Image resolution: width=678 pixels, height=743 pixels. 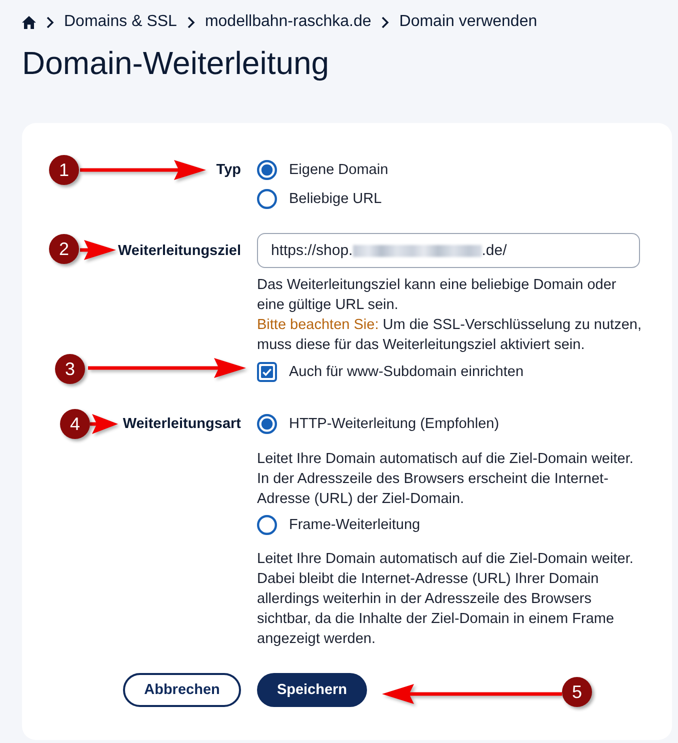 What do you see at coordinates (120, 22) in the screenshot?
I see `breadcrumb-link: Domains & SSL` at bounding box center [120, 22].